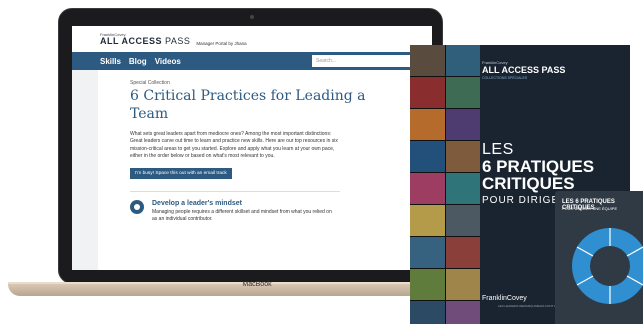  I want to click on left-gutter, so click(85, 170).